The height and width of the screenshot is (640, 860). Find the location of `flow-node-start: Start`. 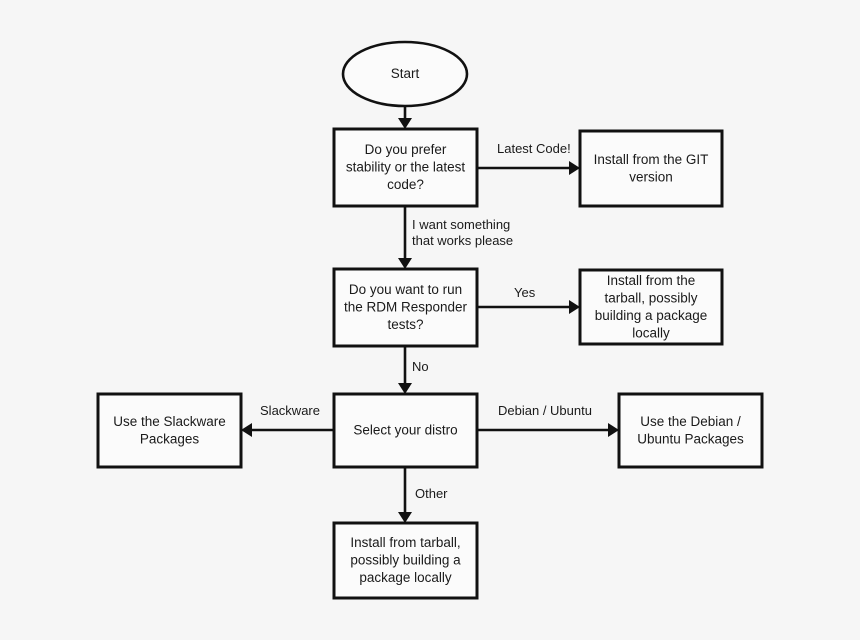

flow-node-start: Start is located at coordinates (405, 74).